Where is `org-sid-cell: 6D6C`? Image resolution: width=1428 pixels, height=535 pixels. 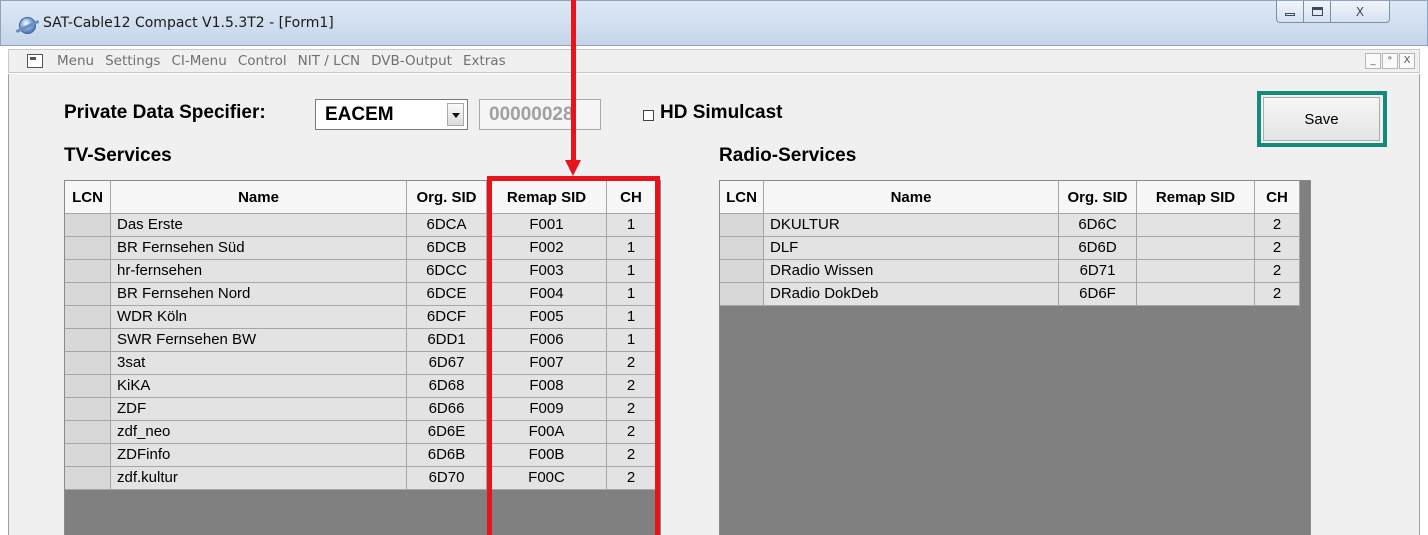
org-sid-cell: 6D6C is located at coordinates (1098, 225).